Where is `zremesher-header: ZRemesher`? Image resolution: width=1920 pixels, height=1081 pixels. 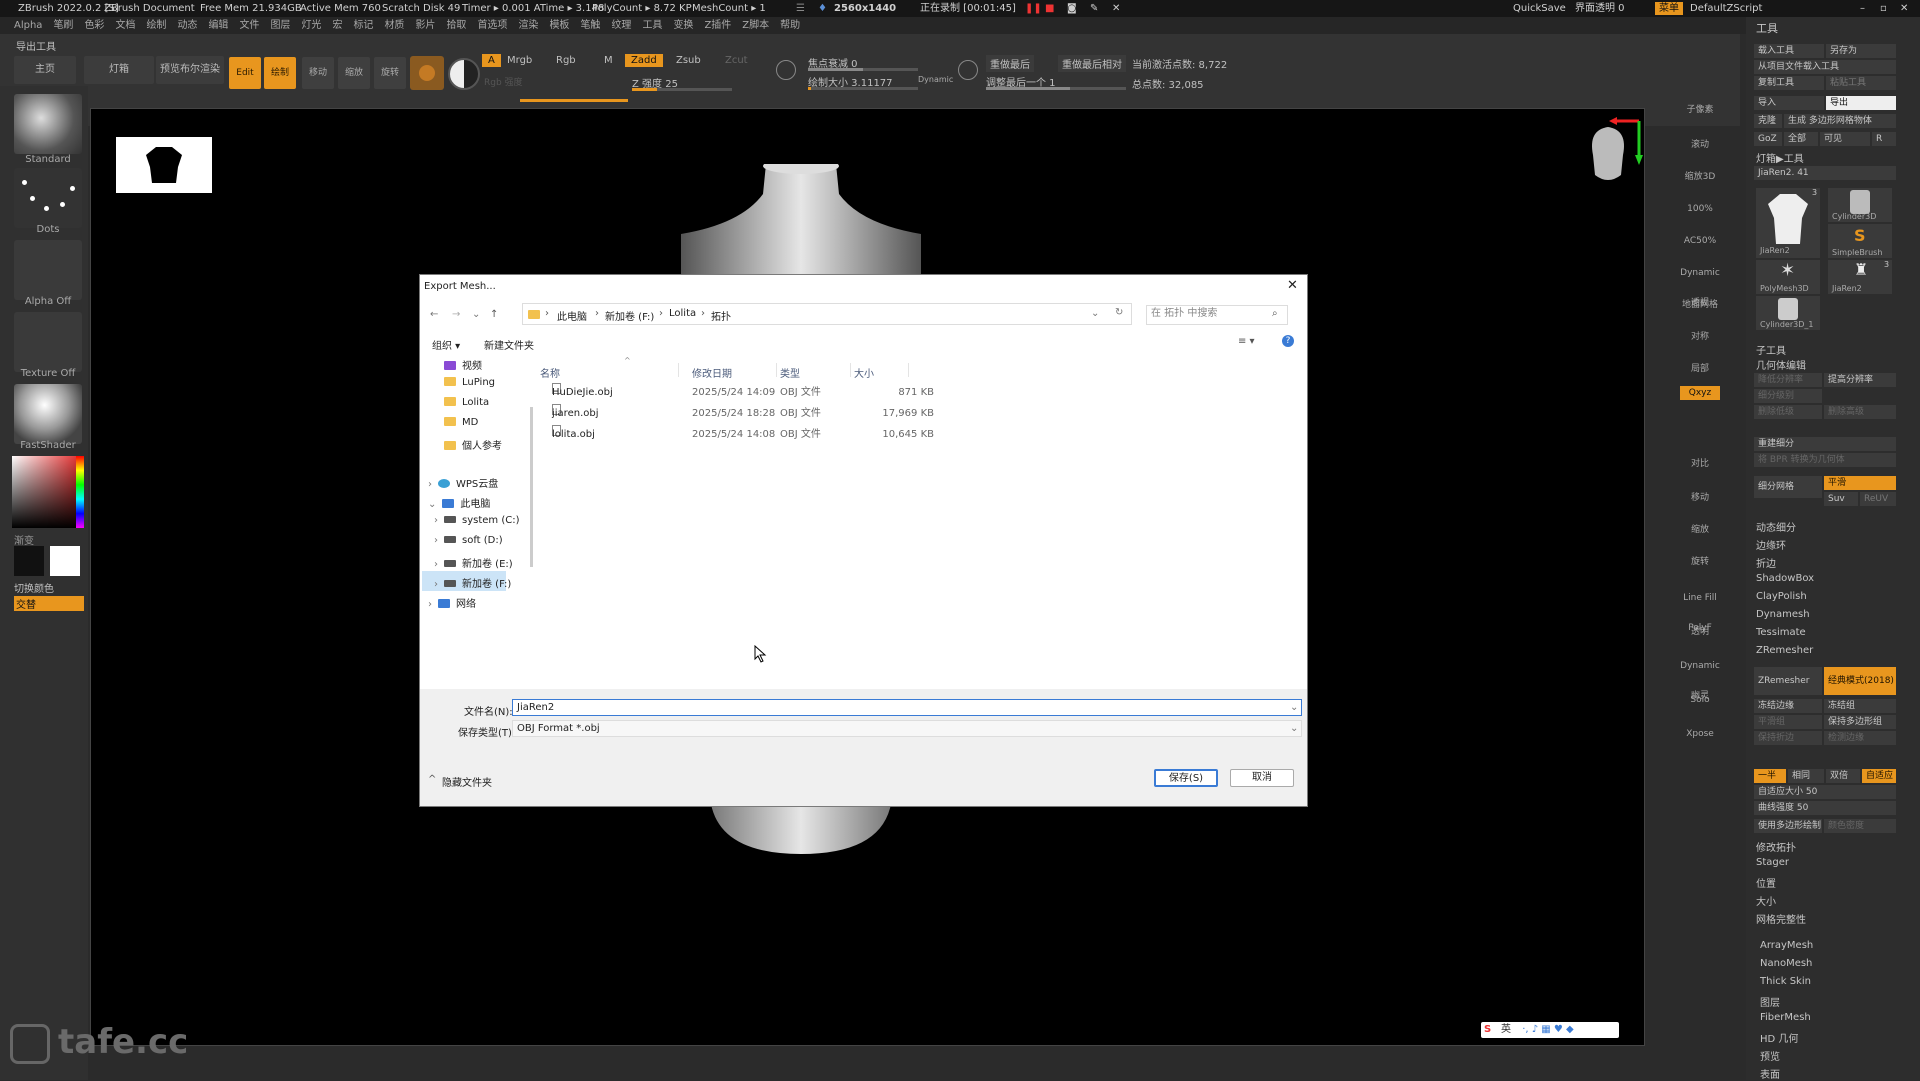
zremesher-header: ZRemesher is located at coordinates (1784, 650).